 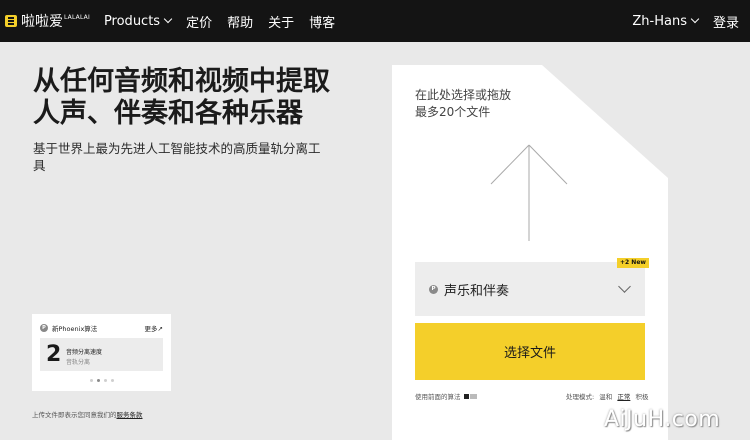 I want to click on separation-type-select: P 声乐和伴奏, so click(x=530, y=289).